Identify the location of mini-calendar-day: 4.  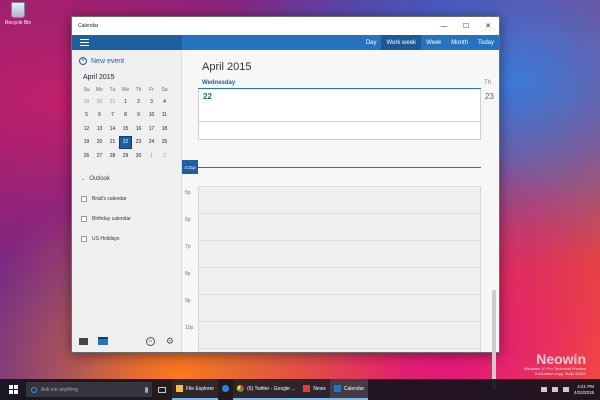
(164, 102).